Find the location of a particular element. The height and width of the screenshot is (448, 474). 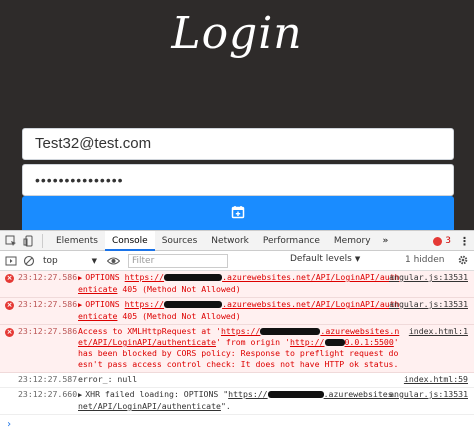

tab-elements: Elements is located at coordinates (77, 241).